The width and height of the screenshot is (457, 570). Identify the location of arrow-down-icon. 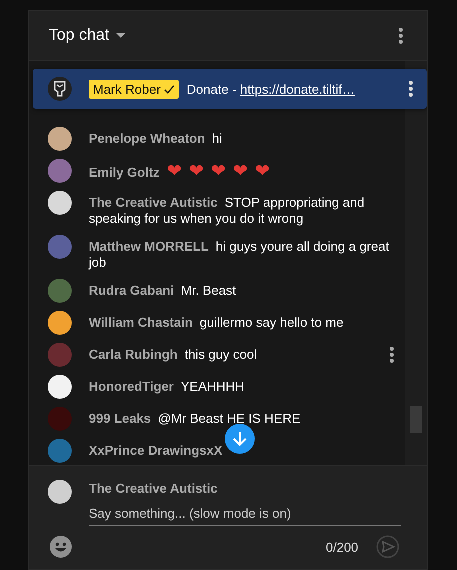
(240, 439).